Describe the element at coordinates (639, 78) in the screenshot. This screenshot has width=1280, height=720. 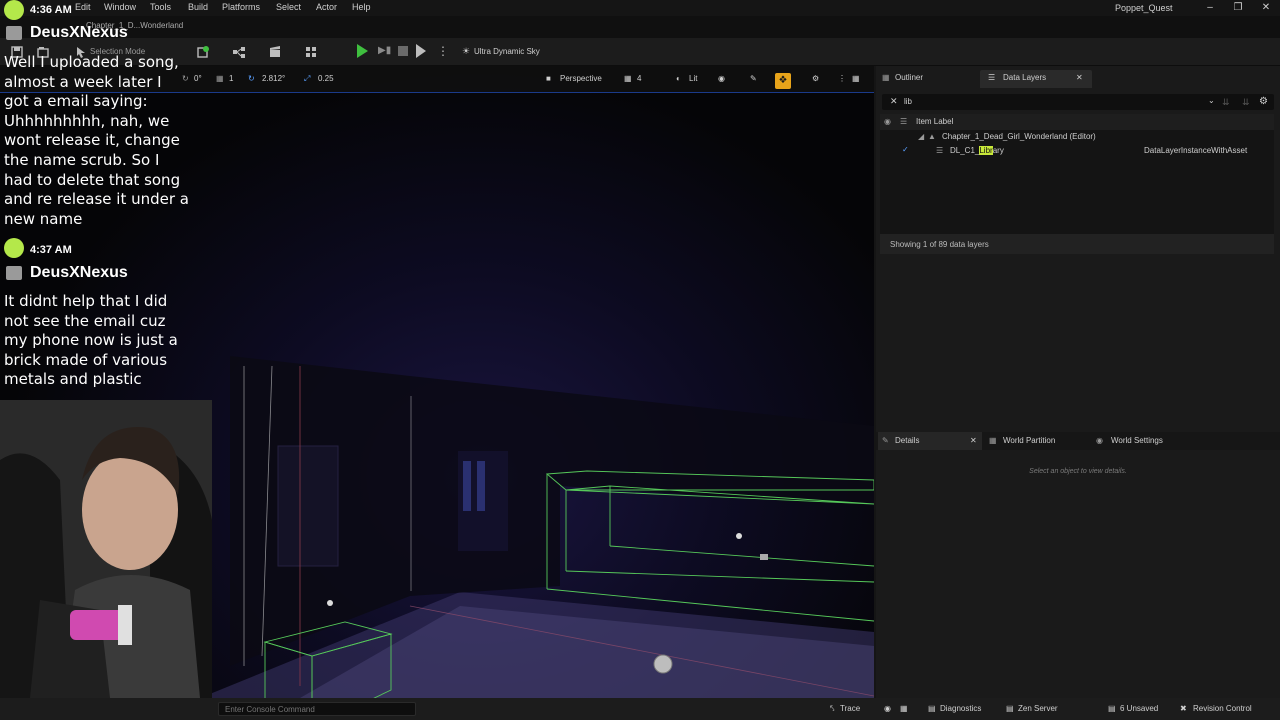
I see `fov-value: 4` at that location.